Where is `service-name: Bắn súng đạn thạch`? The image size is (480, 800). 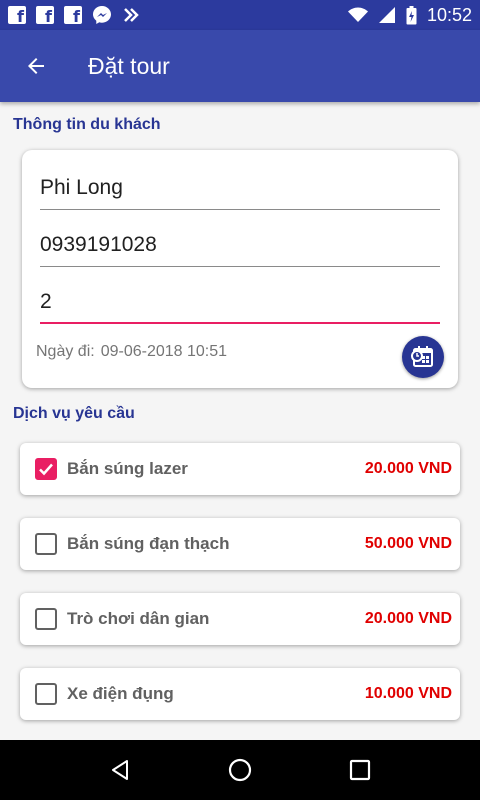
service-name: Bắn súng đạn thạch is located at coordinates (148, 543).